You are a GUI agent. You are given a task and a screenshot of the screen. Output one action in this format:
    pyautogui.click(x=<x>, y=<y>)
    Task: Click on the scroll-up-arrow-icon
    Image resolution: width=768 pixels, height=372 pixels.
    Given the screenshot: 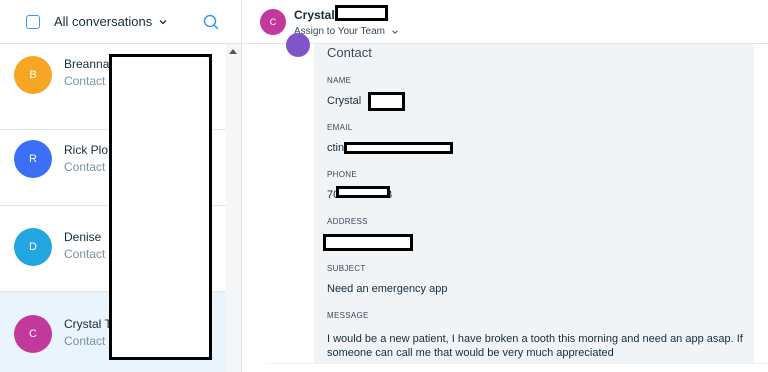 What is the action you would take?
    pyautogui.click(x=233, y=51)
    